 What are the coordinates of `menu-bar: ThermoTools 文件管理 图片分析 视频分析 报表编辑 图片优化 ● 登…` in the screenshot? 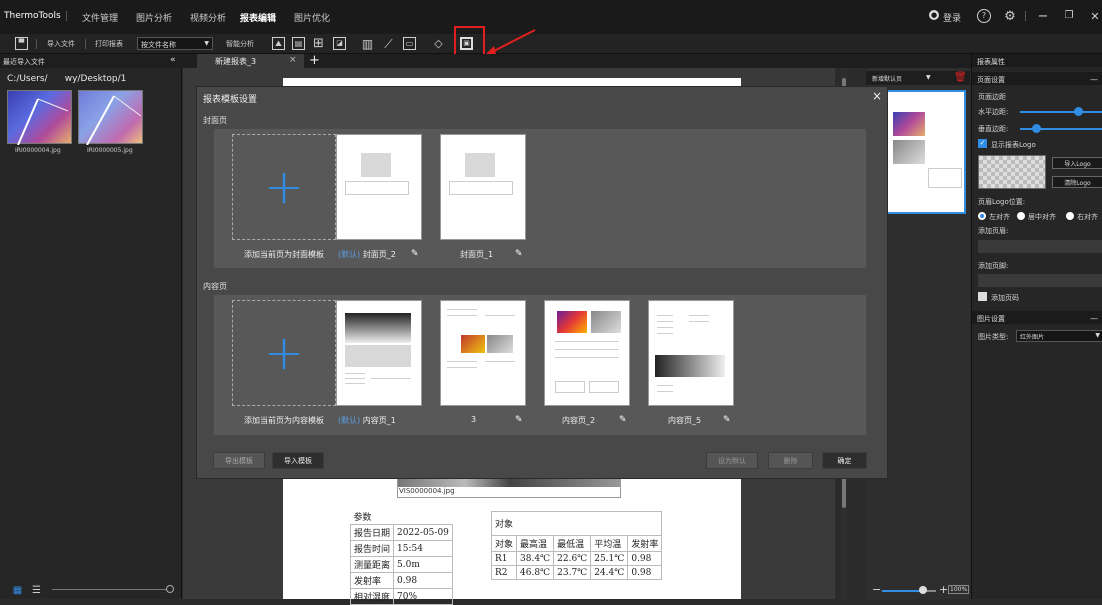 It's located at (551, 17).